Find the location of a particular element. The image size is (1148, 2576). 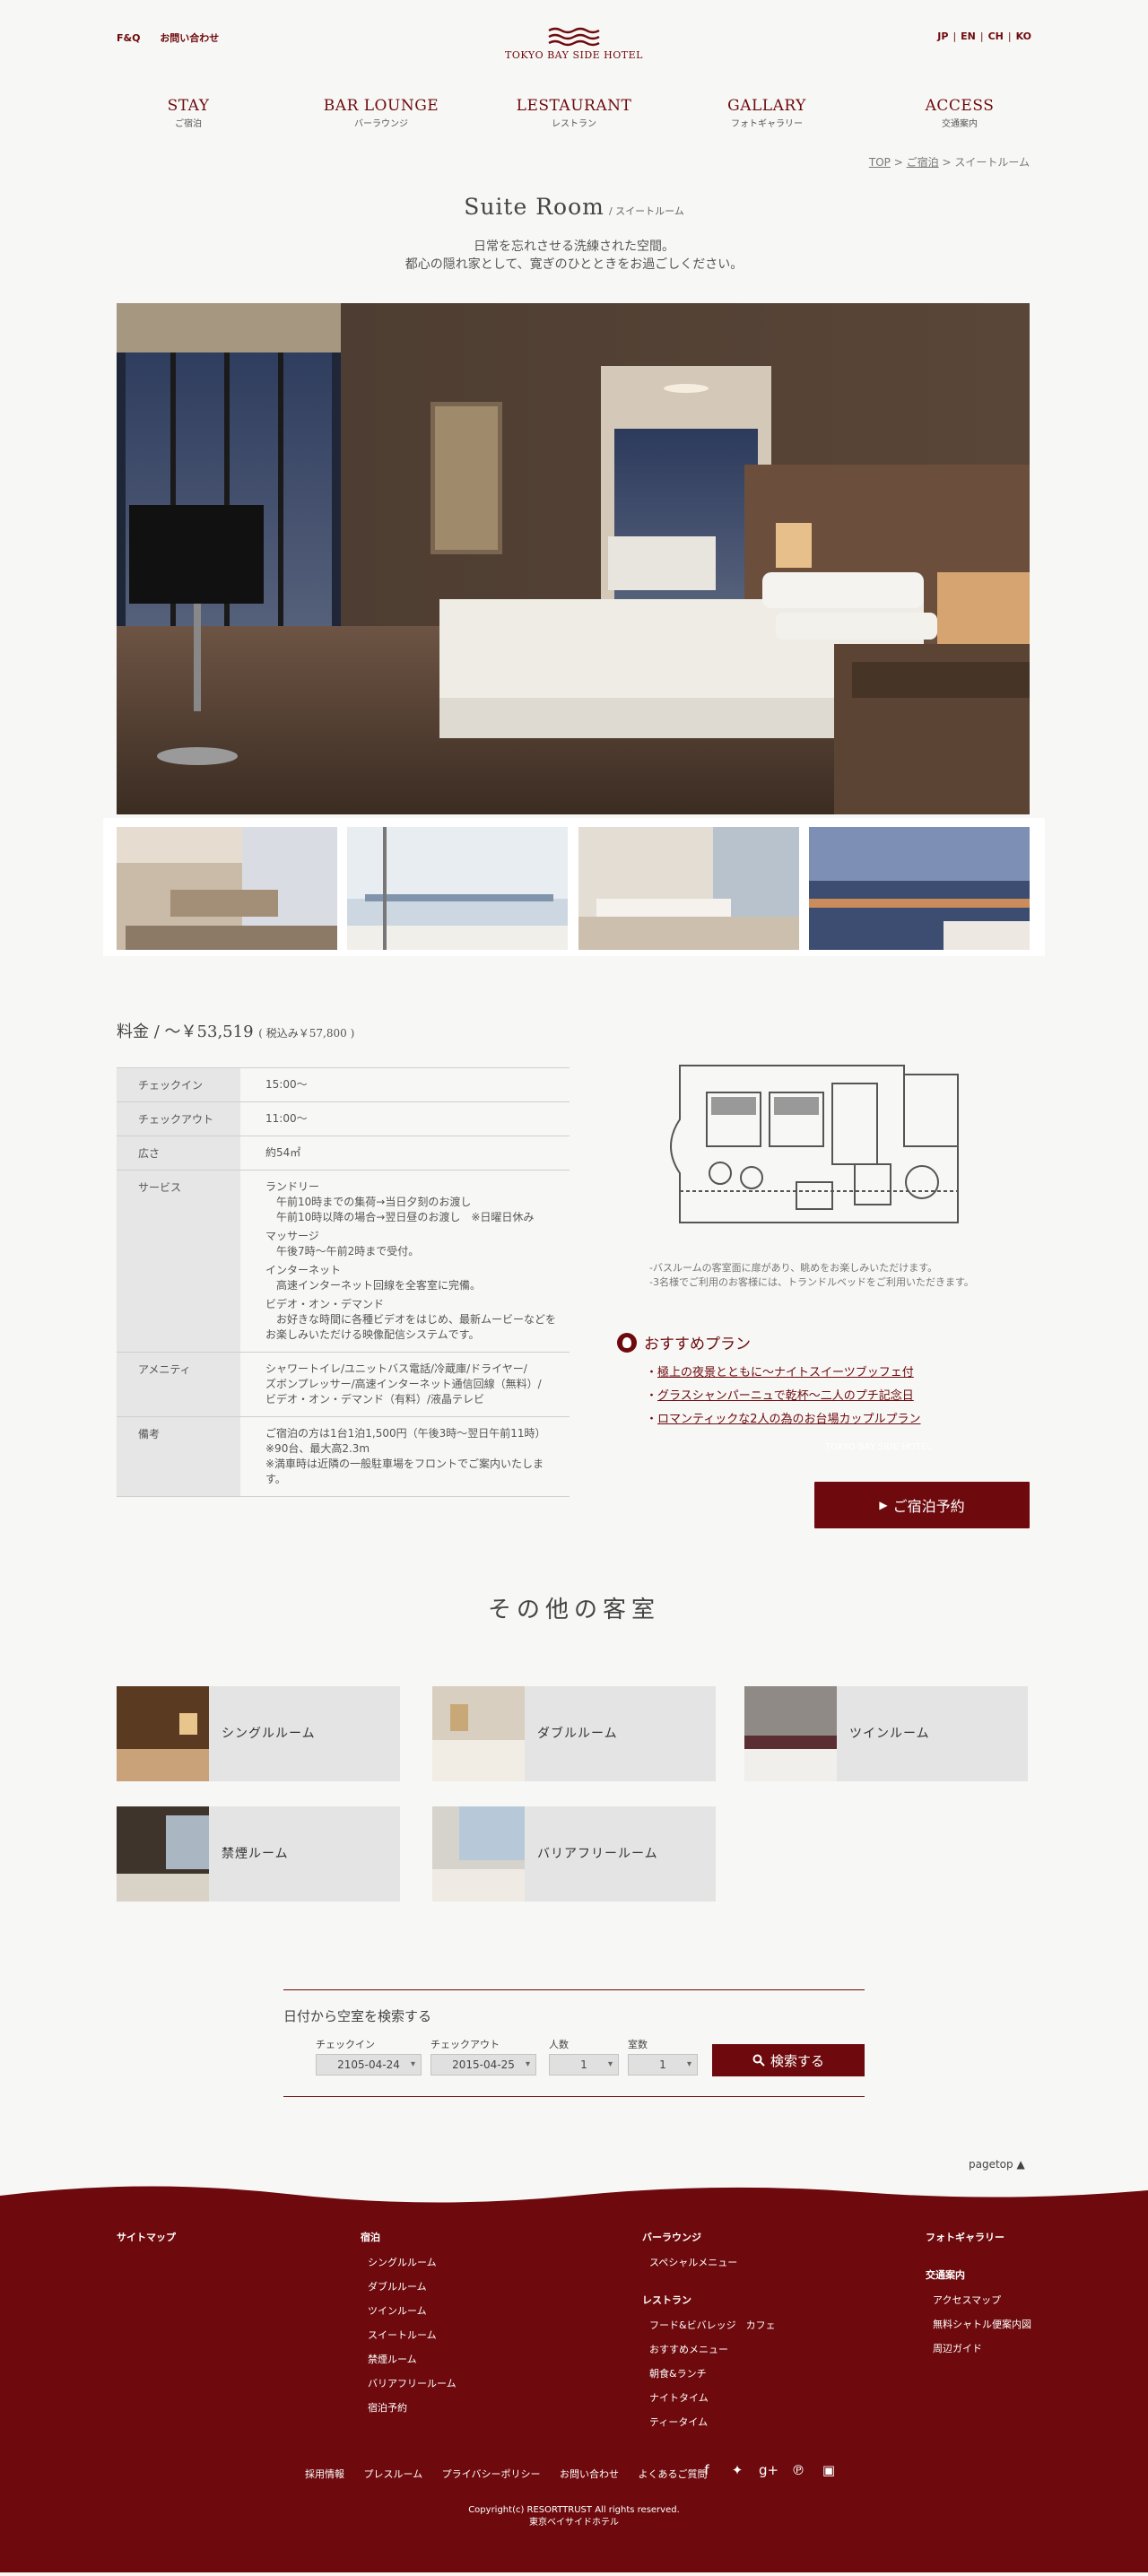

plan-link-night-buffet: 極上の夜景とともに〜ナイトスイーツブッフェ付 is located at coordinates (789, 1370).